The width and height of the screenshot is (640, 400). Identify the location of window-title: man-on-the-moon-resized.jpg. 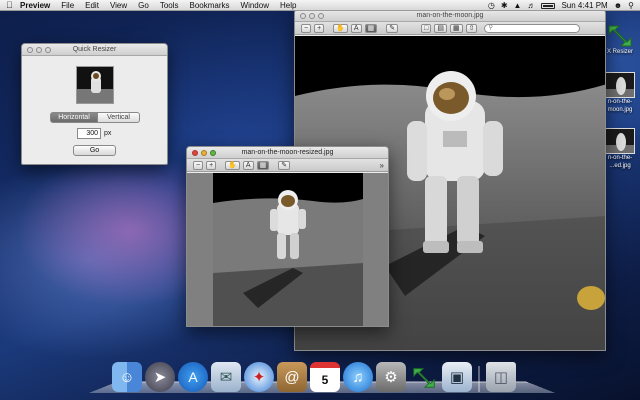
(287, 152).